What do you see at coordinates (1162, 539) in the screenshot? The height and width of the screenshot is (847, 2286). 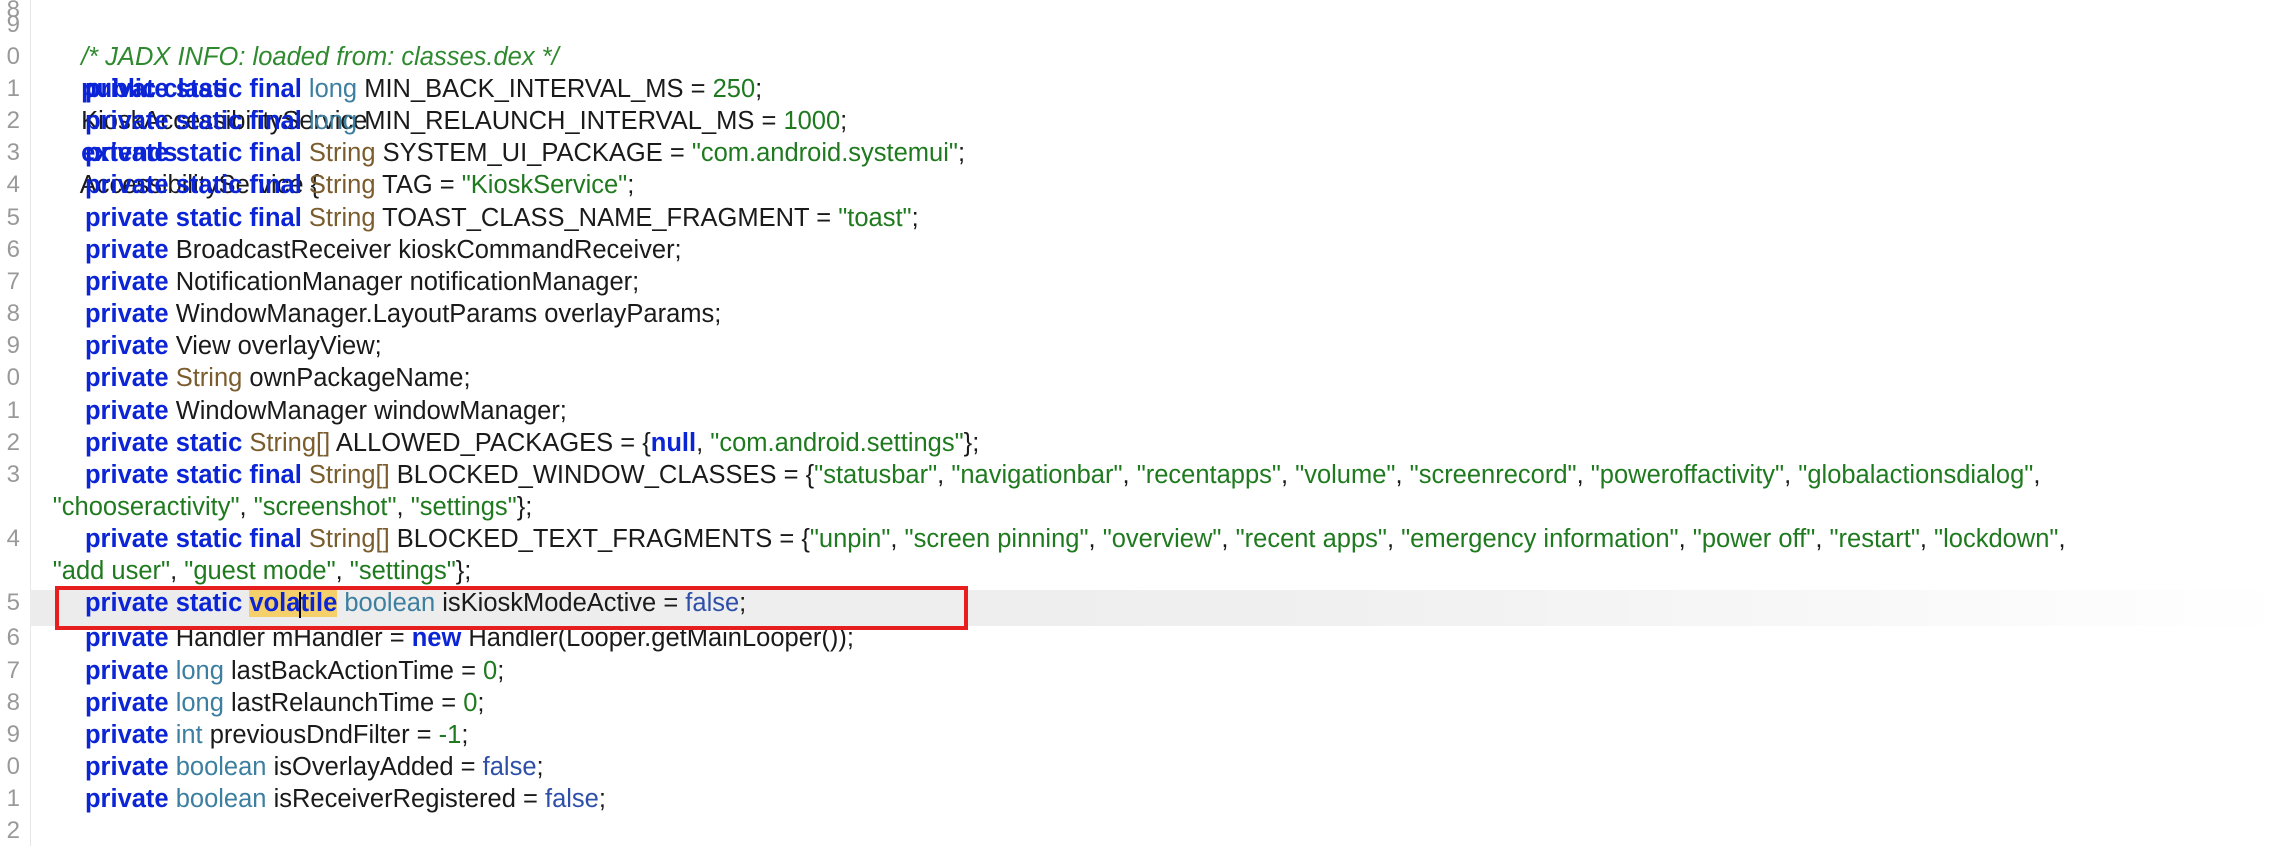 I see `array-value: "overview"` at bounding box center [1162, 539].